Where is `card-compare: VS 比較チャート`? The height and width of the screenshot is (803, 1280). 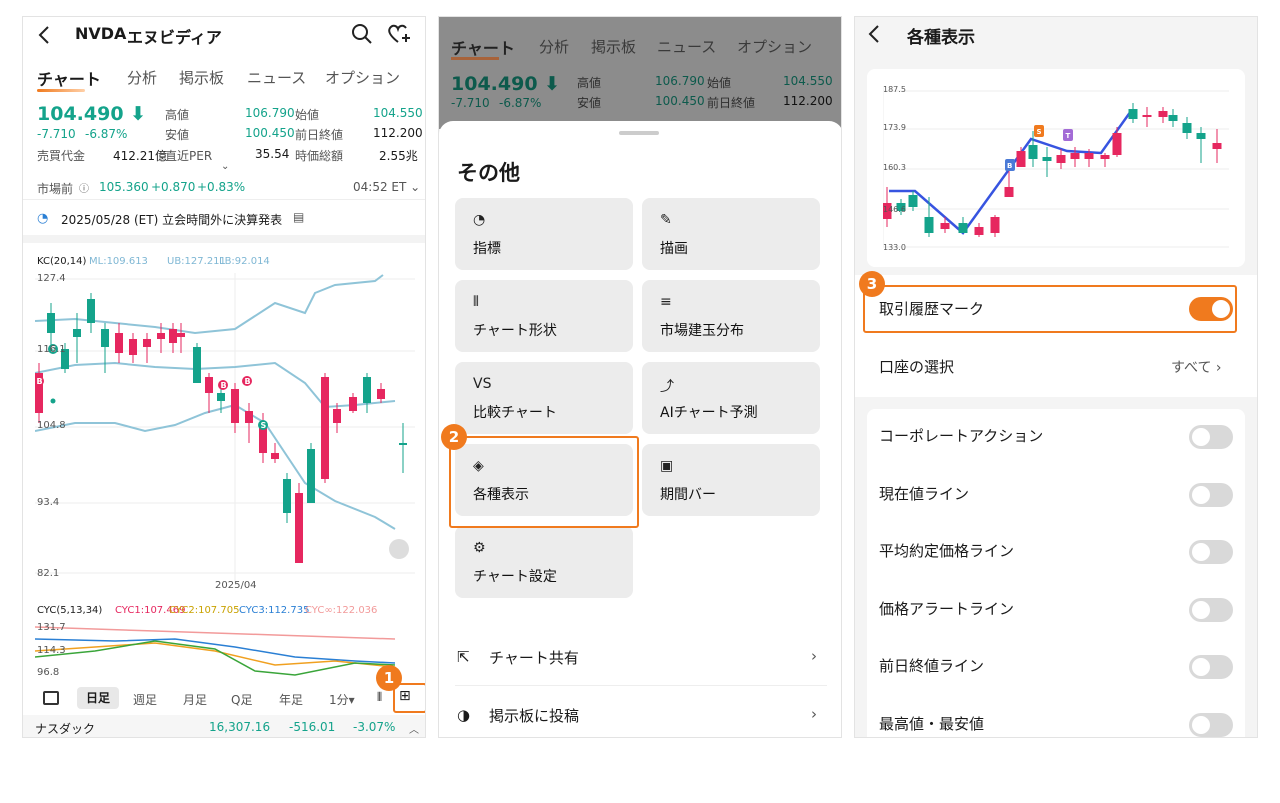
card-compare: VS 比較チャート is located at coordinates (544, 398).